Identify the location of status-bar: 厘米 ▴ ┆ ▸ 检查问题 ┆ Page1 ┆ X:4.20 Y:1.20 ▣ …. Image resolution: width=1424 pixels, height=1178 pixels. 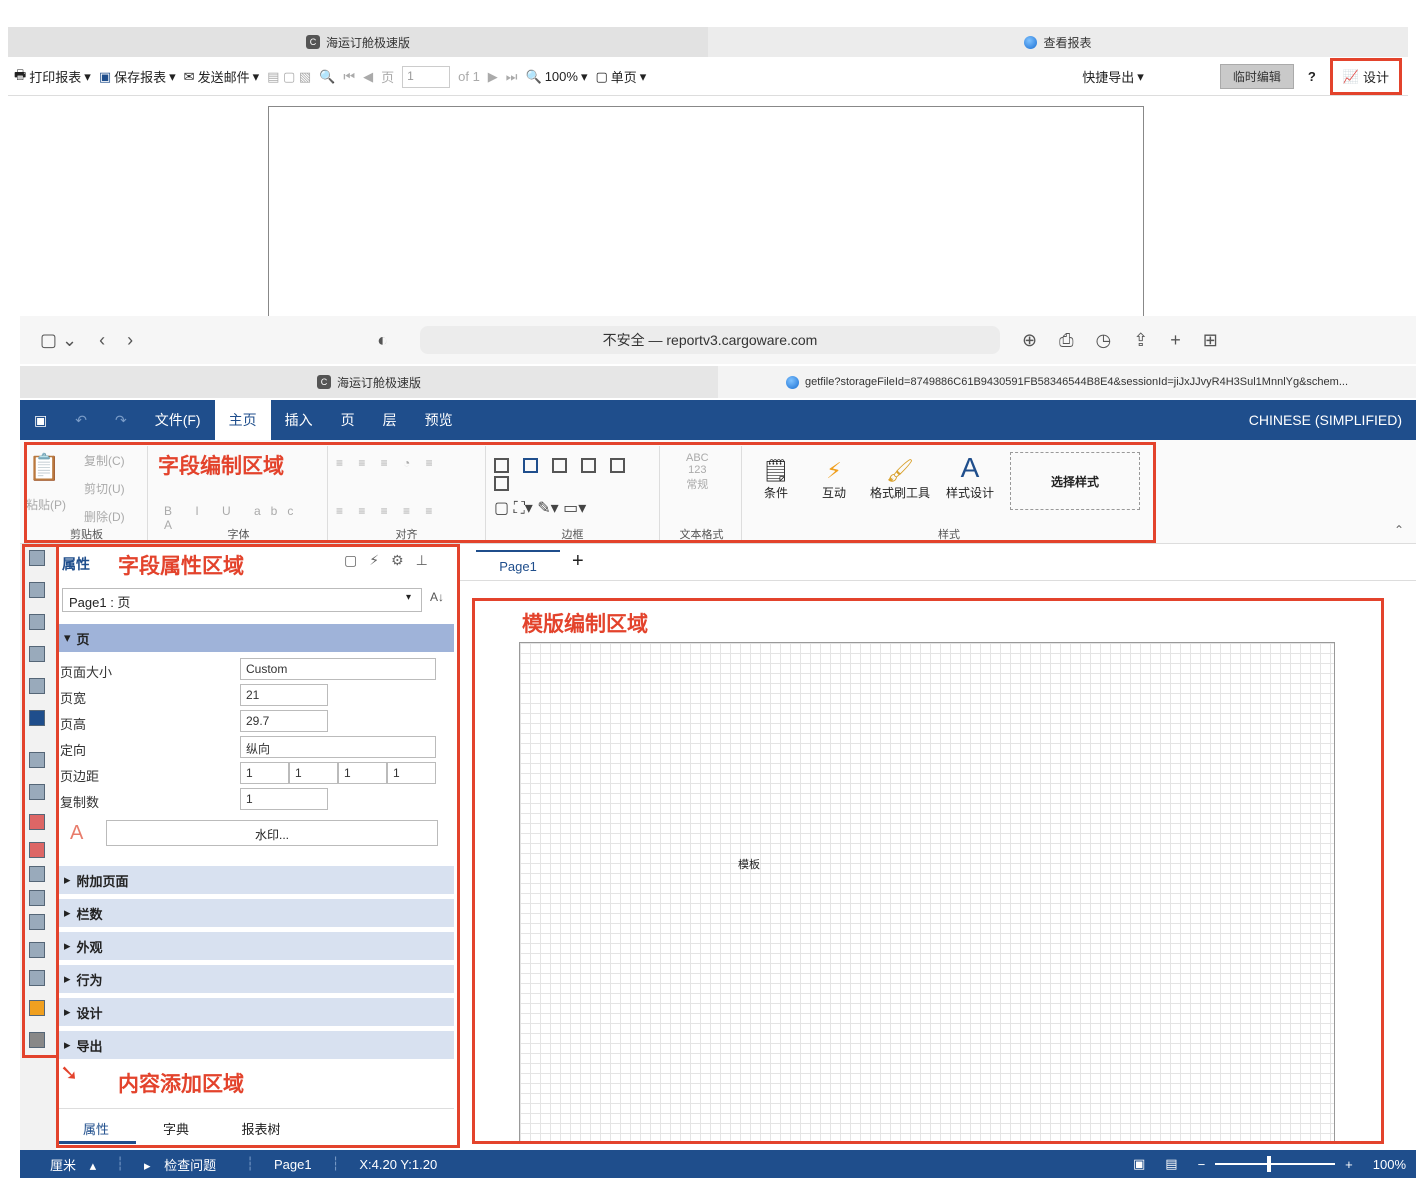
(718, 1164).